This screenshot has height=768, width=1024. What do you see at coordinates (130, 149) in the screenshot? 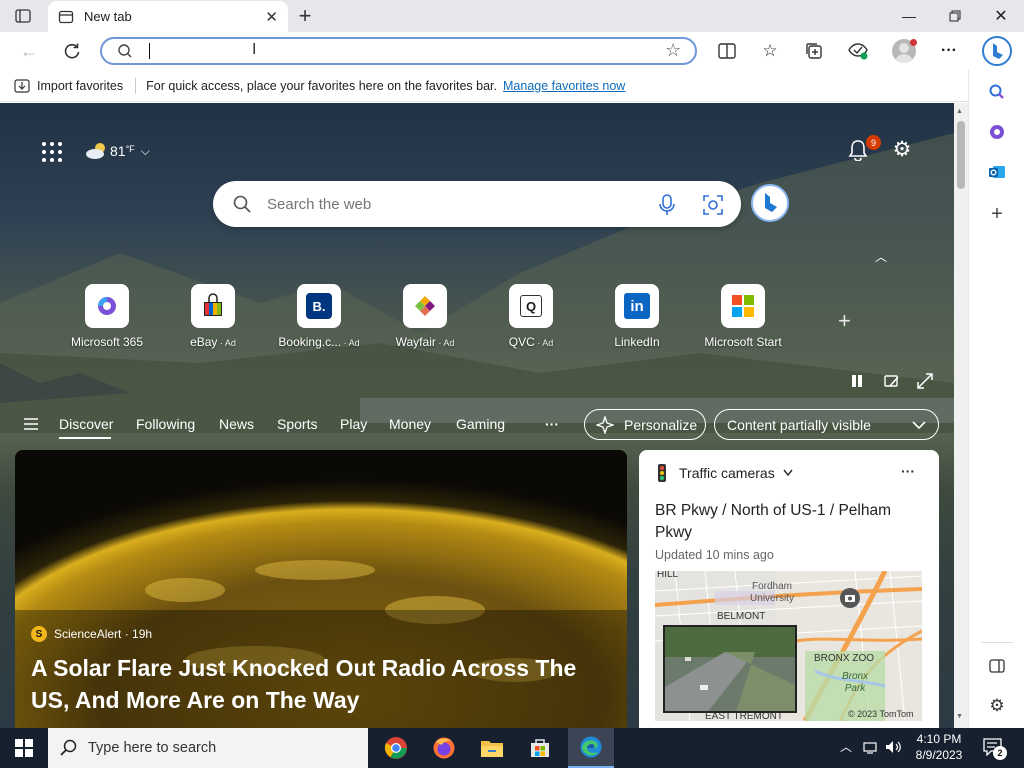
I see `weather-unit: °F` at bounding box center [130, 149].